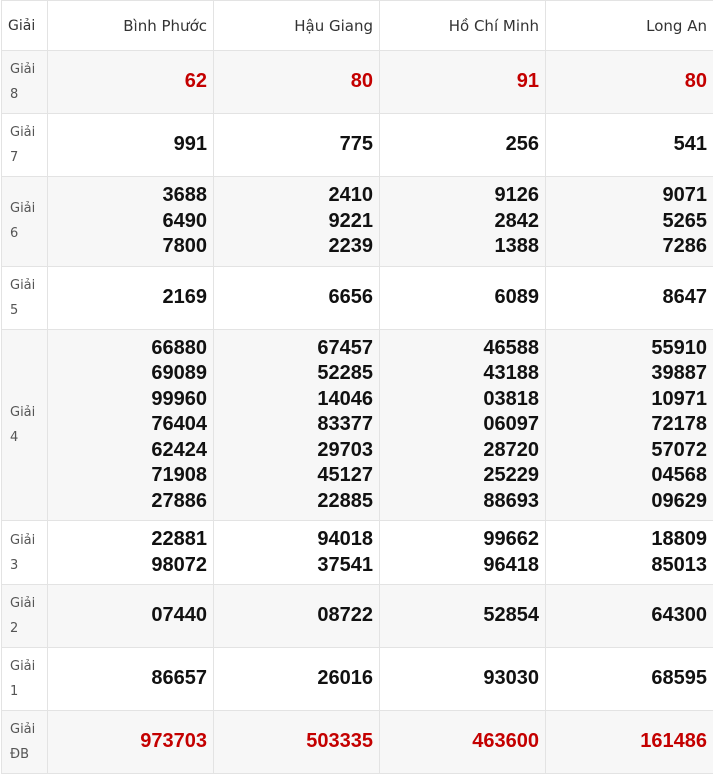  I want to click on result-number: 71908, so click(130, 476).